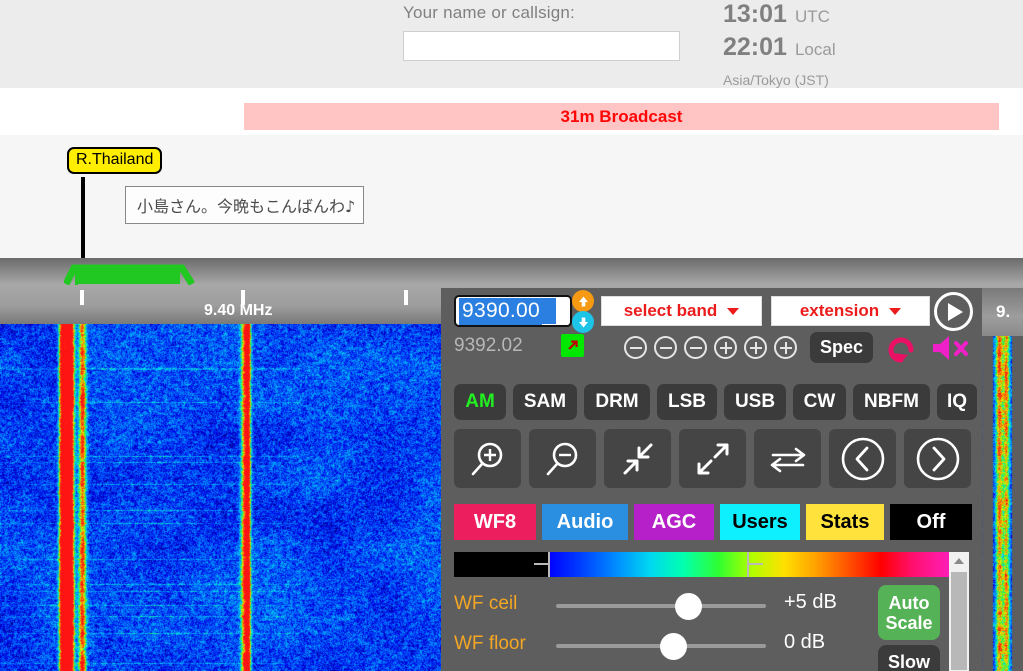  Describe the element at coordinates (489, 12) in the screenshot. I see `callsign-label: Your name or callsign:` at that location.